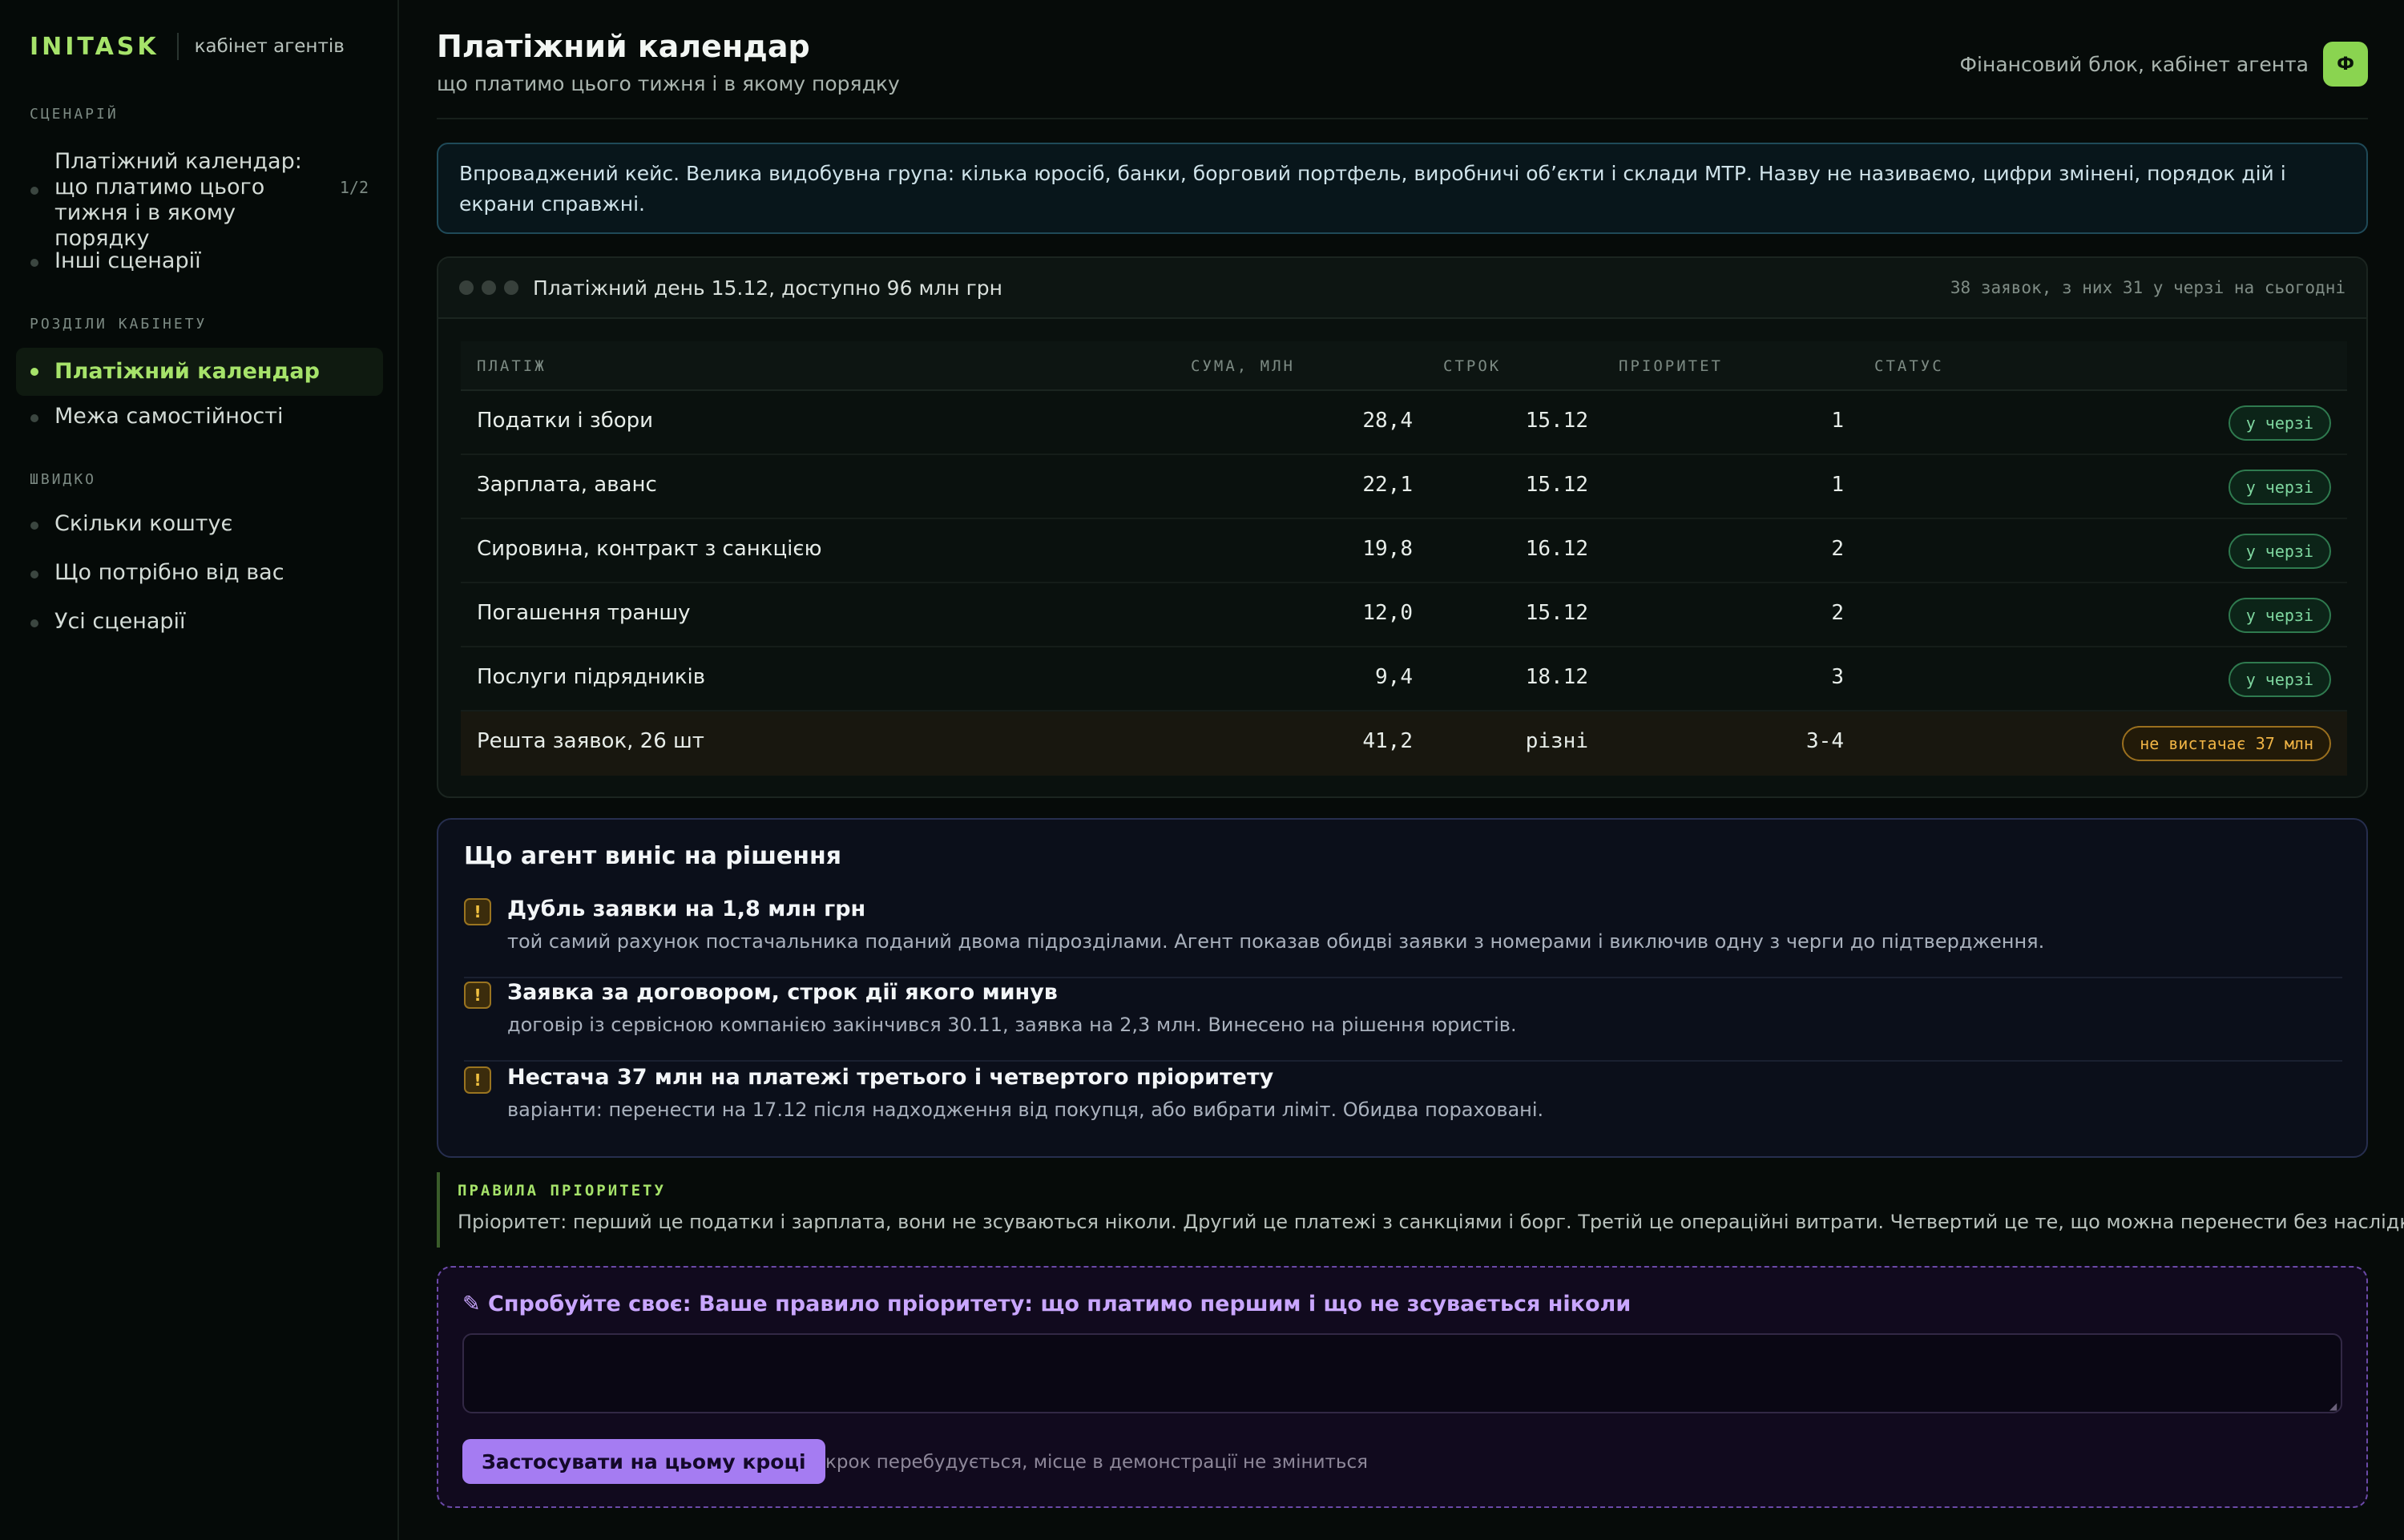 This screenshot has width=2404, height=1540. What do you see at coordinates (1472, 366) in the screenshot?
I see `column-header-due: СТРОК` at bounding box center [1472, 366].